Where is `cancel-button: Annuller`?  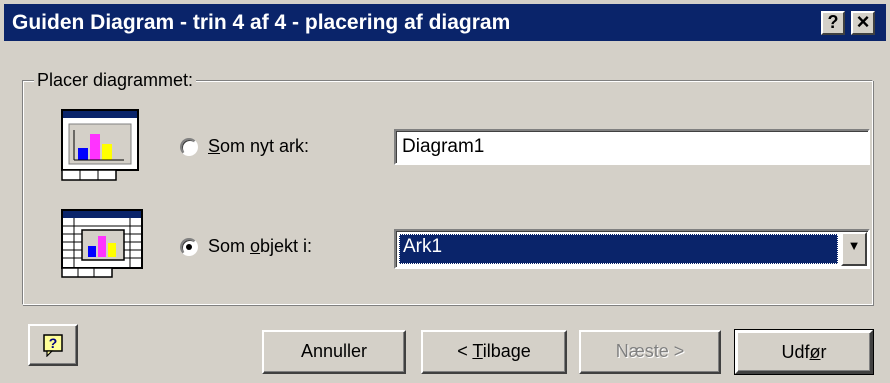 cancel-button: Annuller is located at coordinates (334, 352).